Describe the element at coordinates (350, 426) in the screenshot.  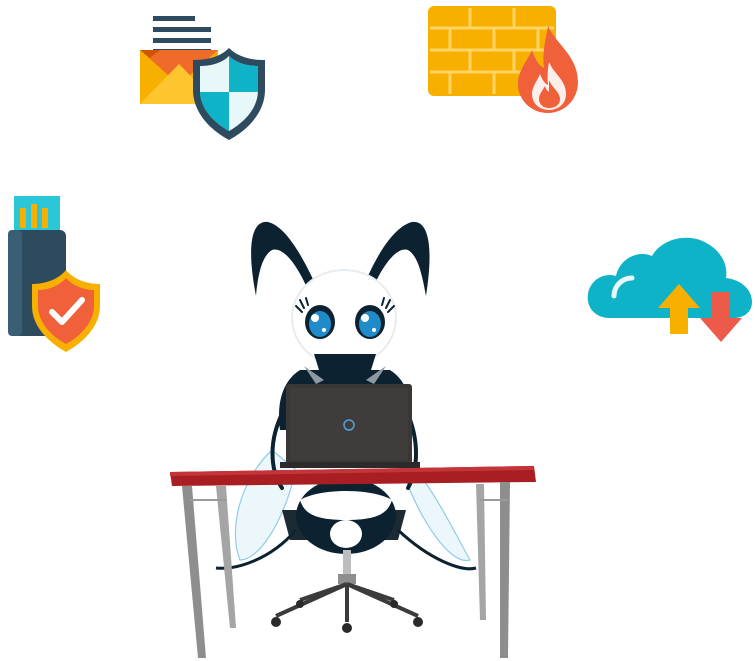
I see `laptop` at that location.